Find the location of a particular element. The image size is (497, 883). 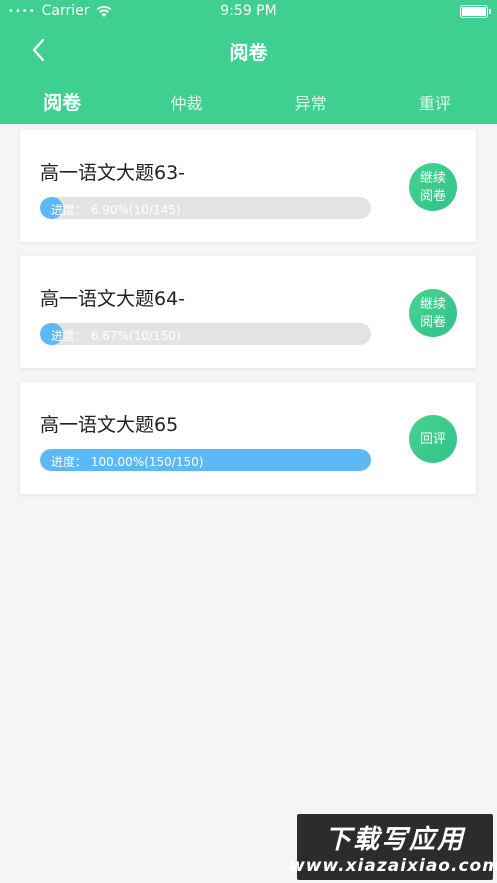

status-time: 9:59 PM is located at coordinates (248, 11).